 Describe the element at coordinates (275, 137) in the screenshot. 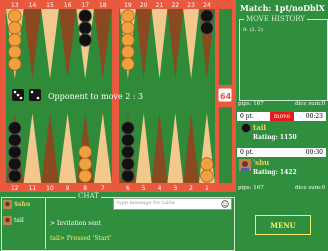

I see `player-rating-tail: Rating: 1150` at that location.